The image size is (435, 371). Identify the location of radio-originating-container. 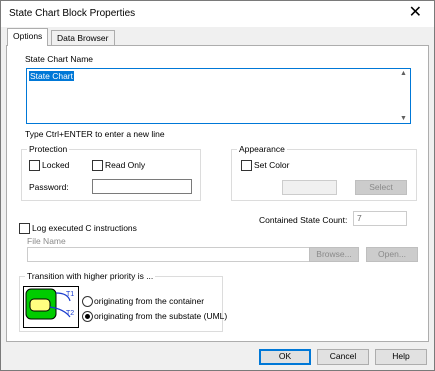
(87, 301).